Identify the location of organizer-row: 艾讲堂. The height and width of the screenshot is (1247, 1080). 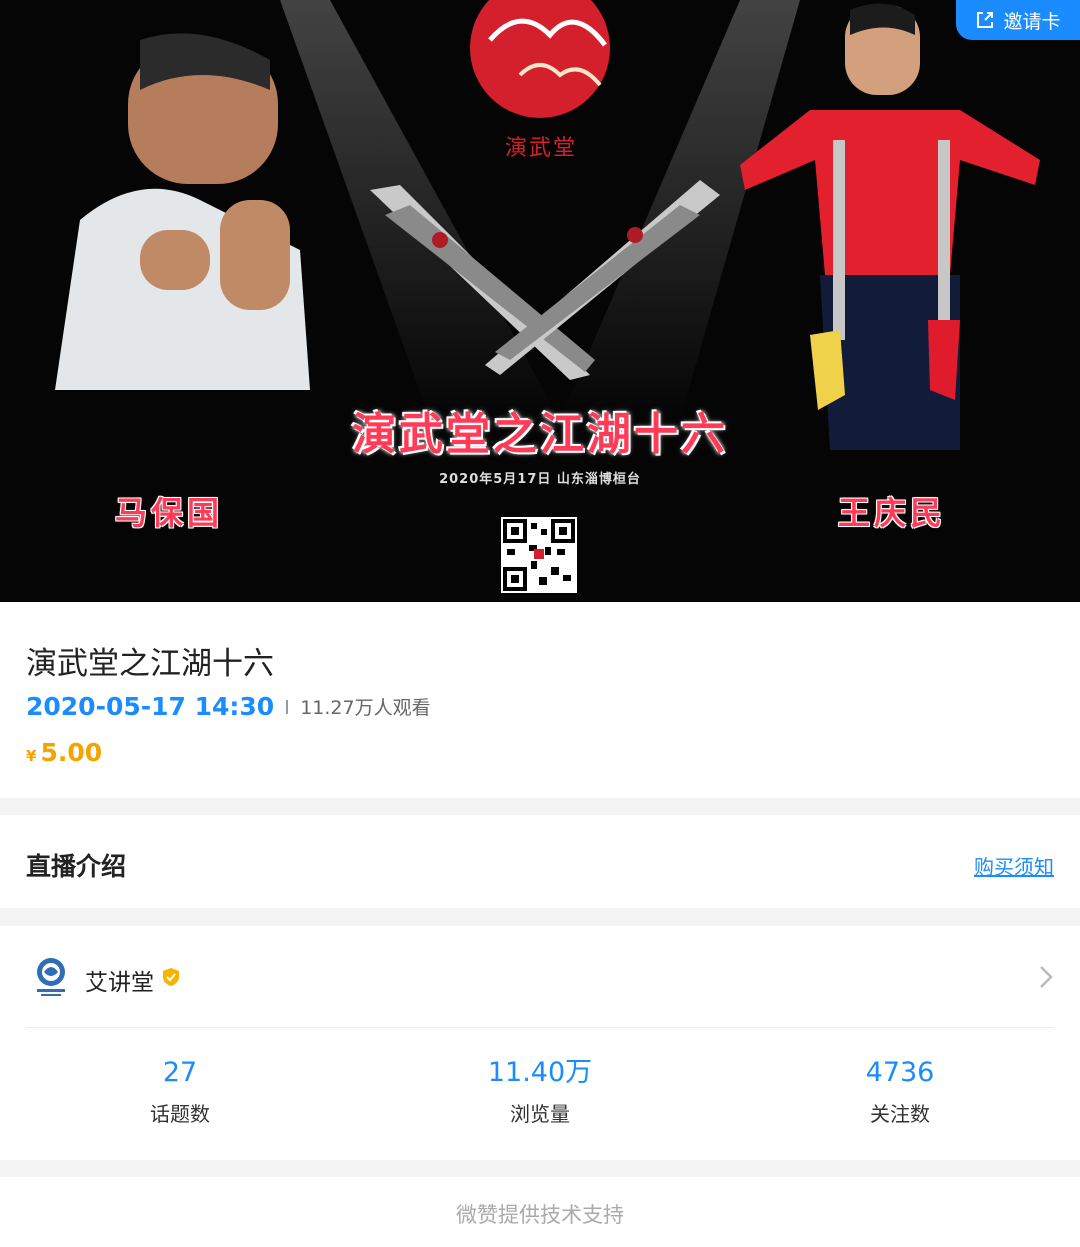
(540, 976).